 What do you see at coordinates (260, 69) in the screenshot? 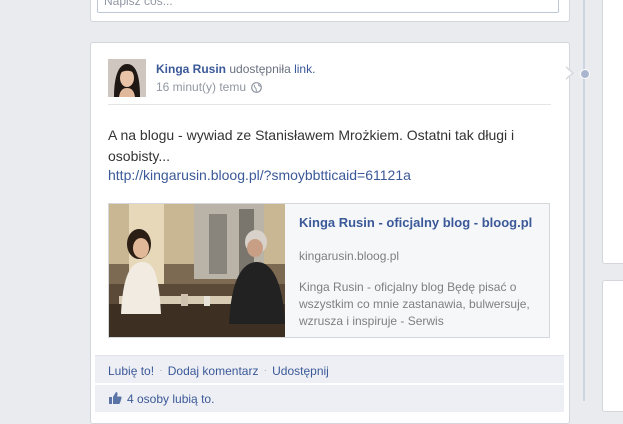
I see `action-text: udostępniła` at bounding box center [260, 69].